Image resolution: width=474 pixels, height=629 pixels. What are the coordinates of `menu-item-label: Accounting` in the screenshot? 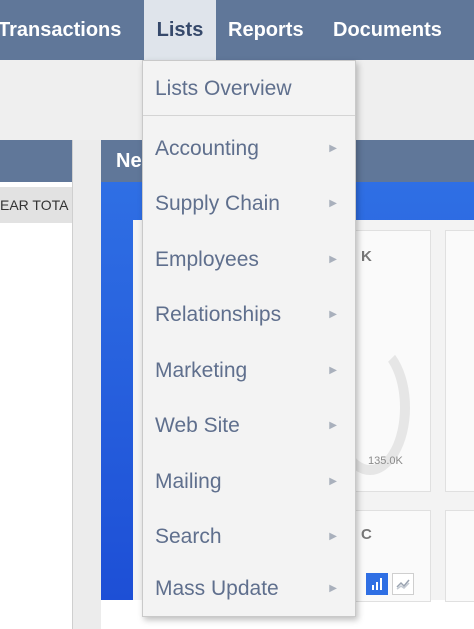 It's located at (207, 148).